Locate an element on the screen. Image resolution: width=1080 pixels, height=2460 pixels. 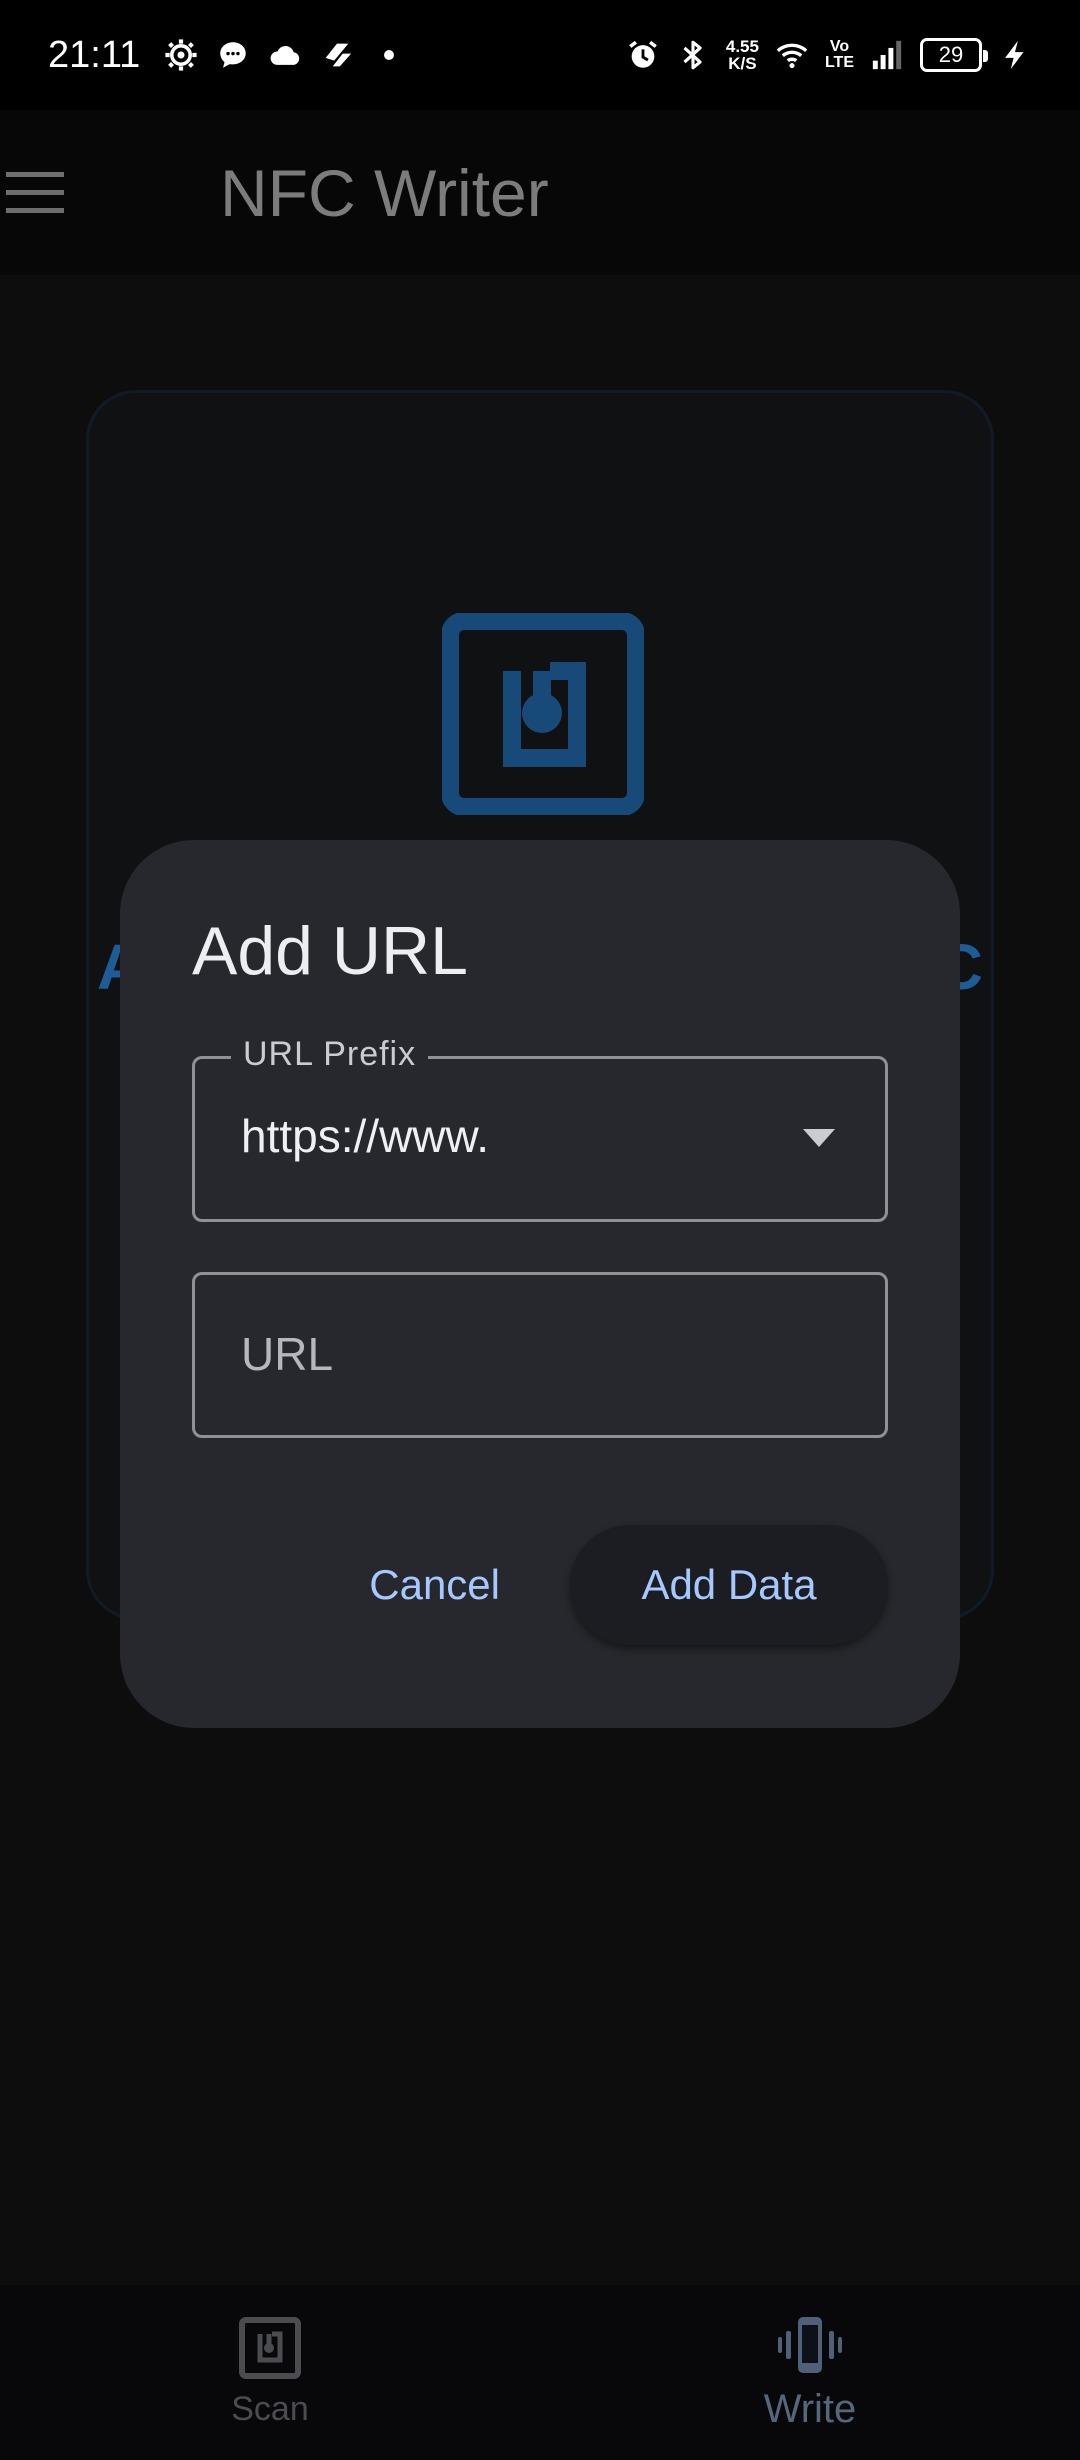
url-prefix-value: https://www. is located at coordinates (365, 1136).